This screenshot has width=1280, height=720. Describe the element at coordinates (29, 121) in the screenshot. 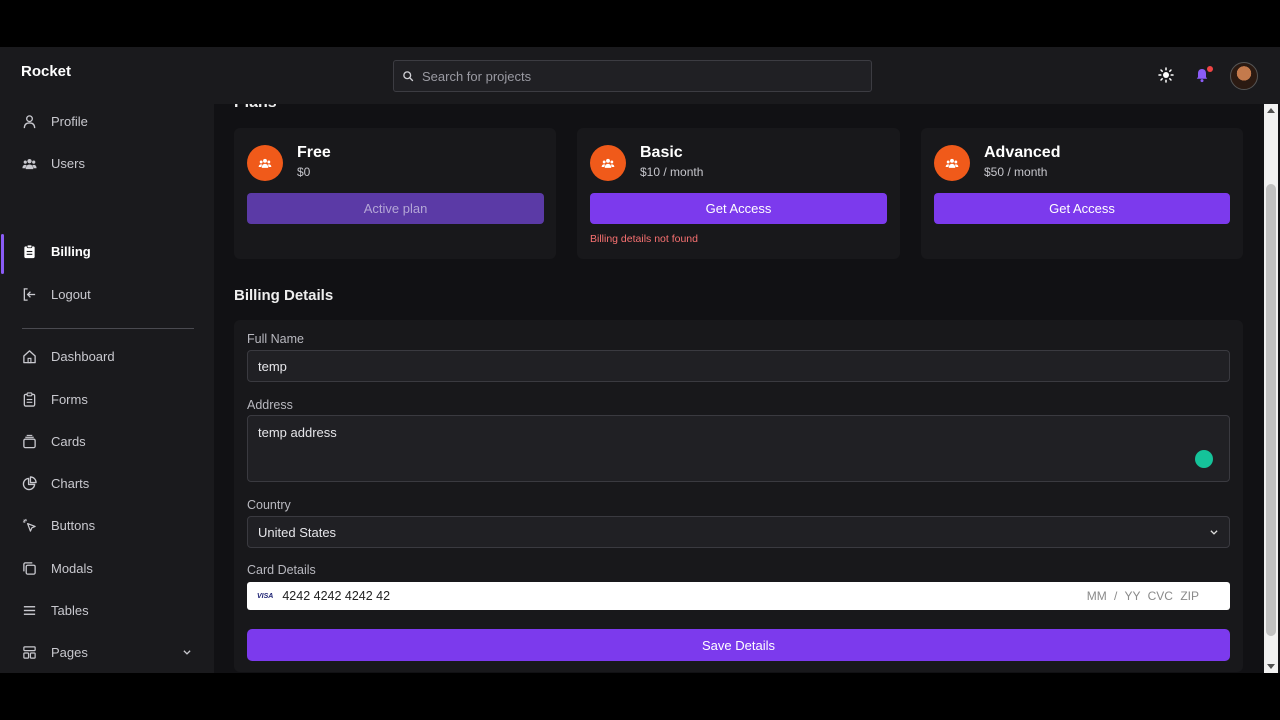

I see `user-icon` at that location.